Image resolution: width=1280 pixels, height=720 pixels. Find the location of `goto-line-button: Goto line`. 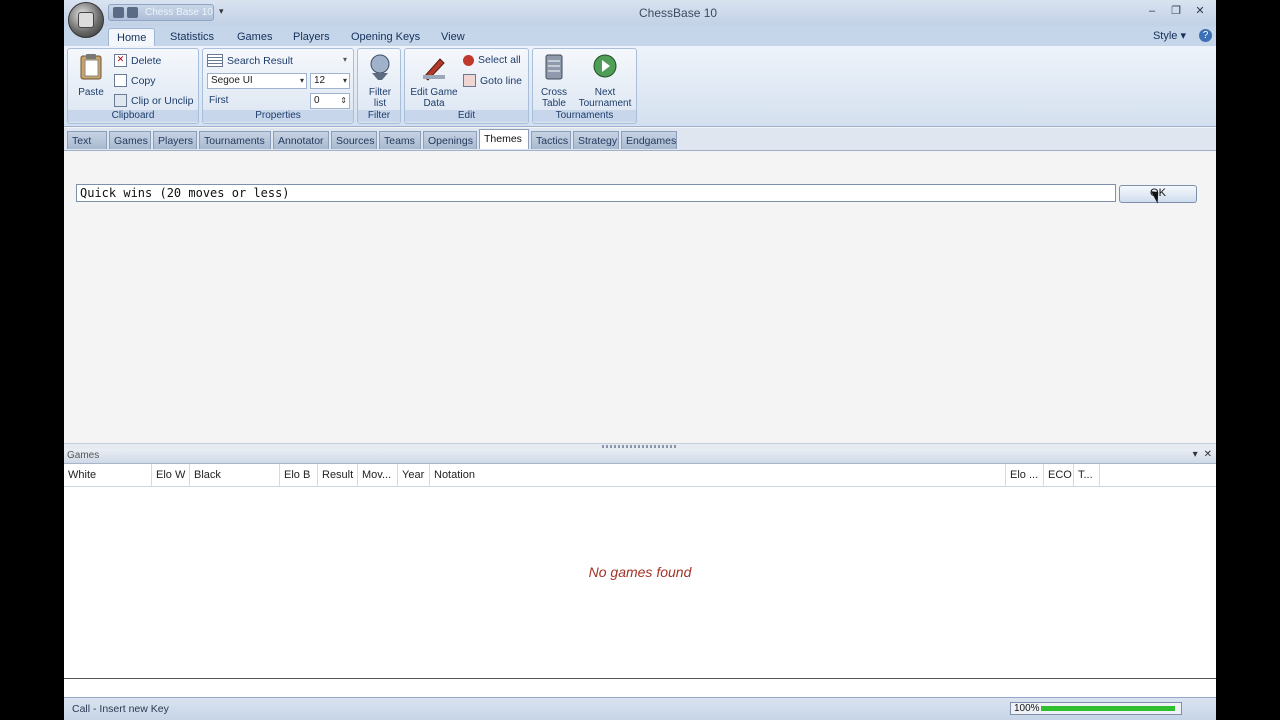

goto-line-button: Goto line is located at coordinates (492, 80).